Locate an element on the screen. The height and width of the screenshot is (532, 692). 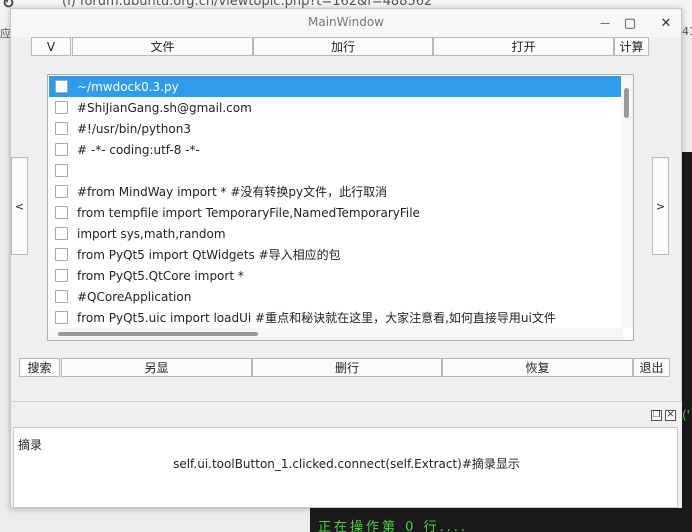
extract-label: 摘录 is located at coordinates (30, 445).